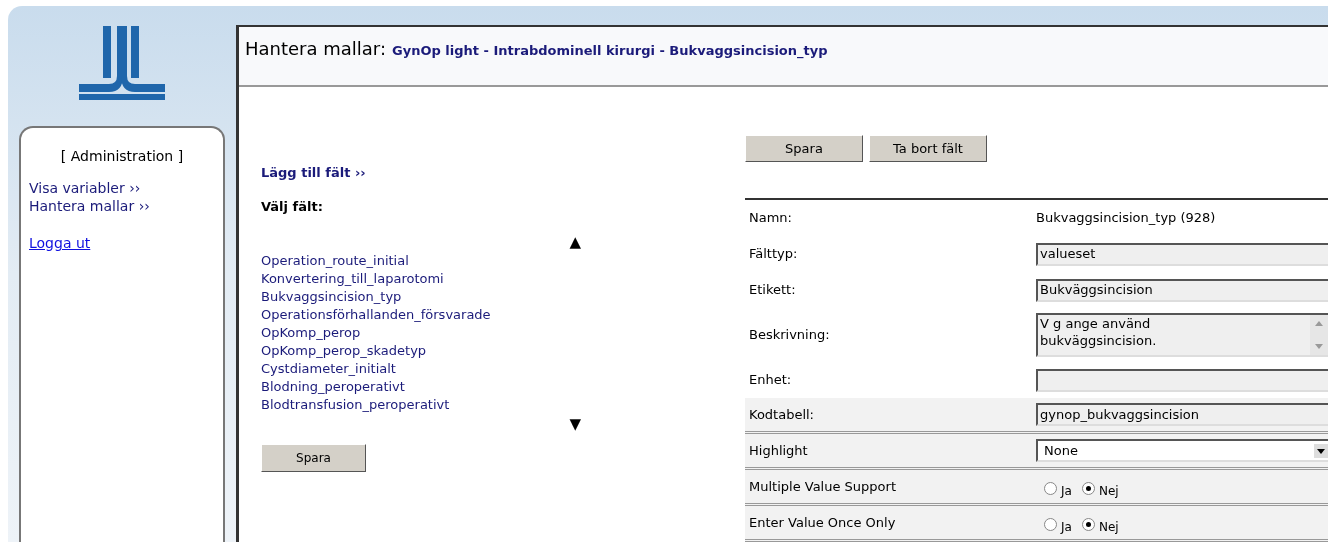 This screenshot has width=1328, height=542. I want to click on scroll-down-button: ▼, so click(575, 424).